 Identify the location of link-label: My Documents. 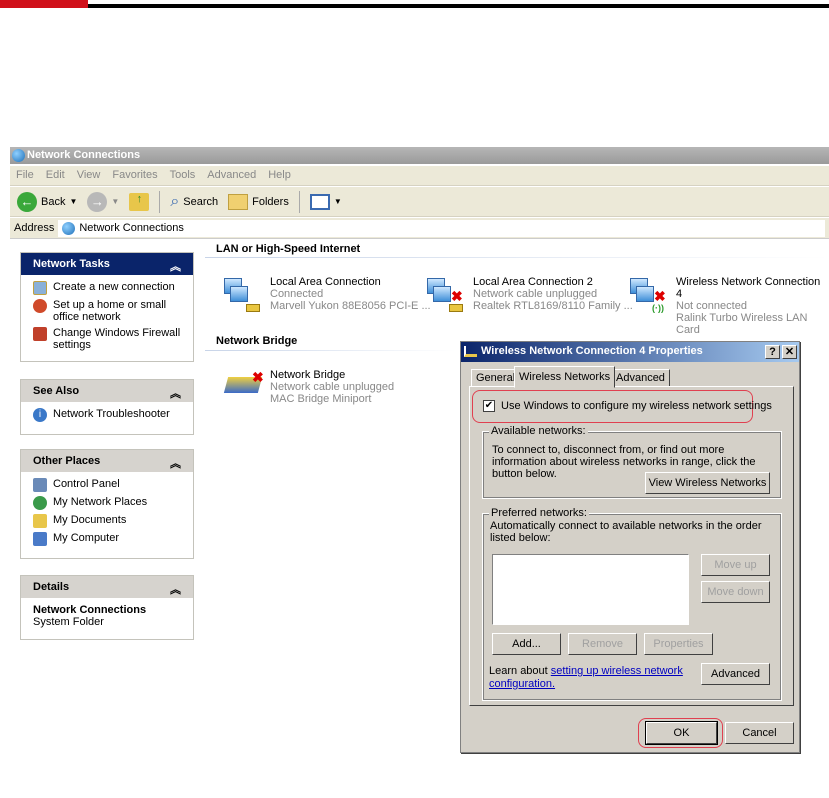
(90, 520).